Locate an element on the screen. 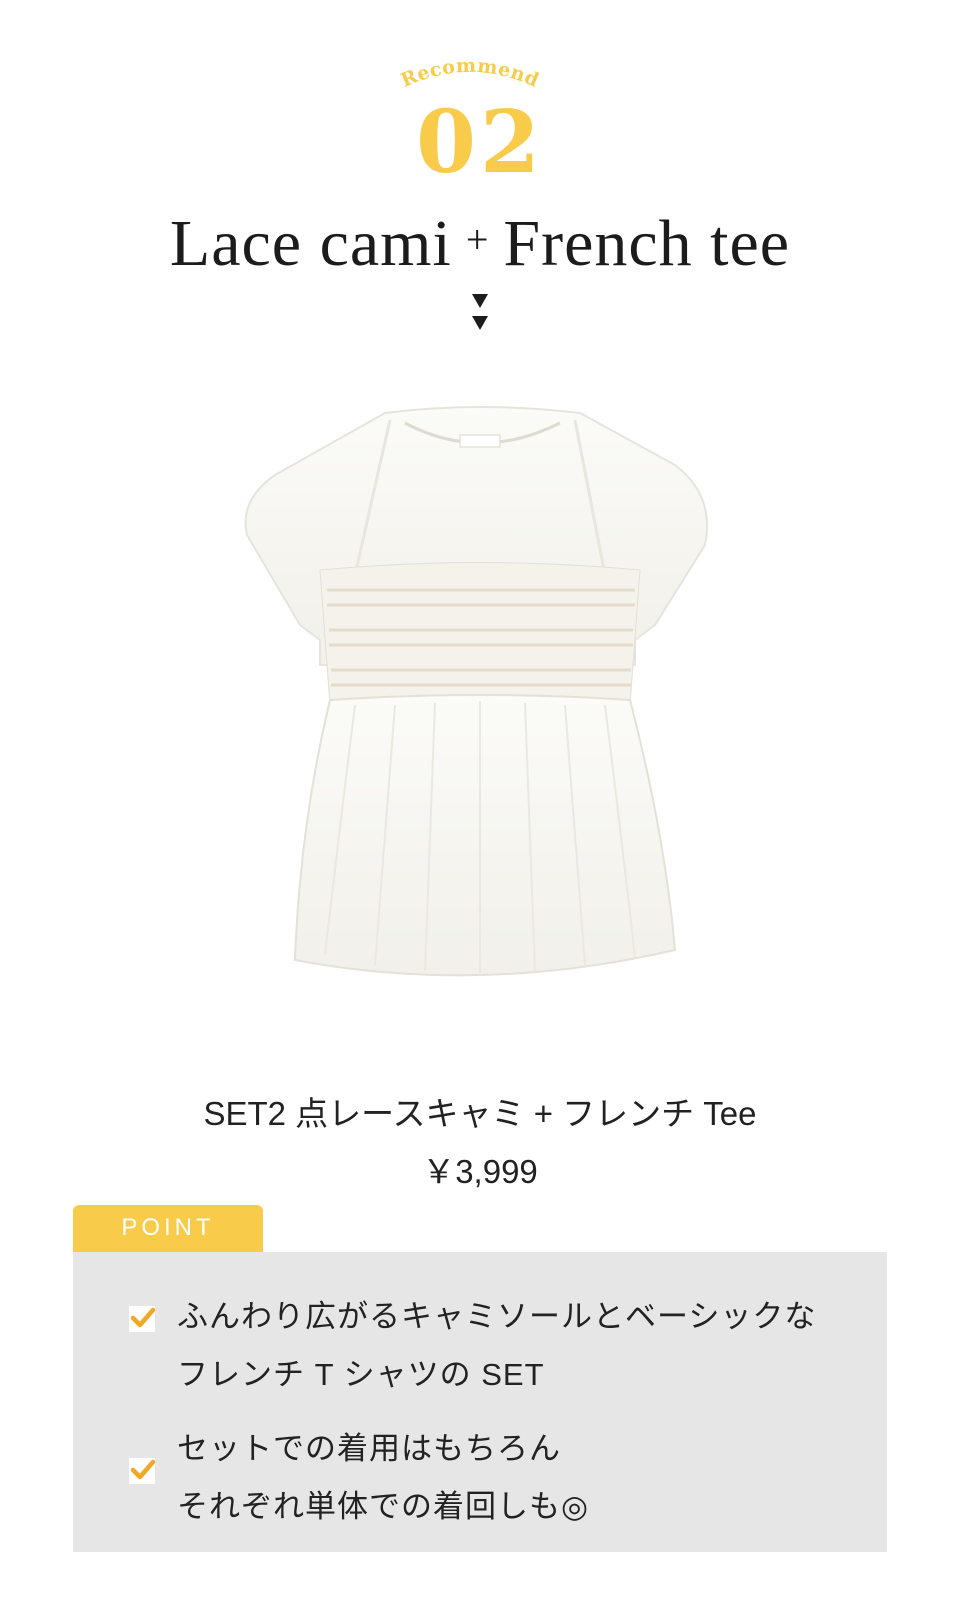 Image resolution: width=960 pixels, height=1600 pixels. point-line: ふんわり広がるキャミソールとベーシックな is located at coordinates (497, 1316).